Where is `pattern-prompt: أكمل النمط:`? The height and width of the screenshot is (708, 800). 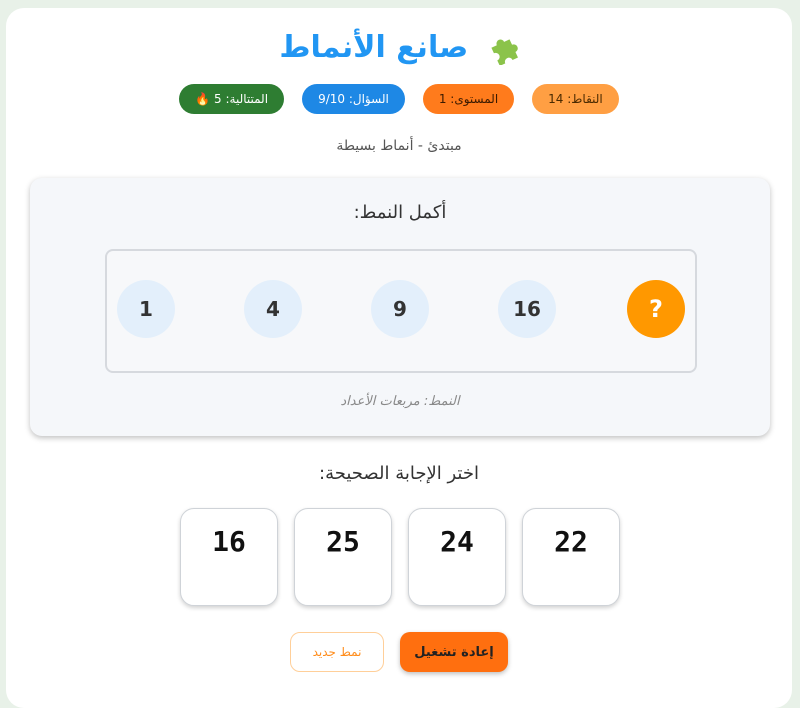 pattern-prompt: أكمل النمط: is located at coordinates (400, 212).